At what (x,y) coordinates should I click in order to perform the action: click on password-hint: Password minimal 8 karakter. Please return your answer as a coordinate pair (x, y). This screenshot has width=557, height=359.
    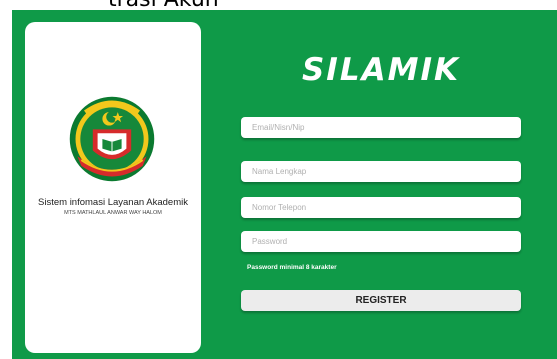
    Looking at the image, I should click on (292, 267).